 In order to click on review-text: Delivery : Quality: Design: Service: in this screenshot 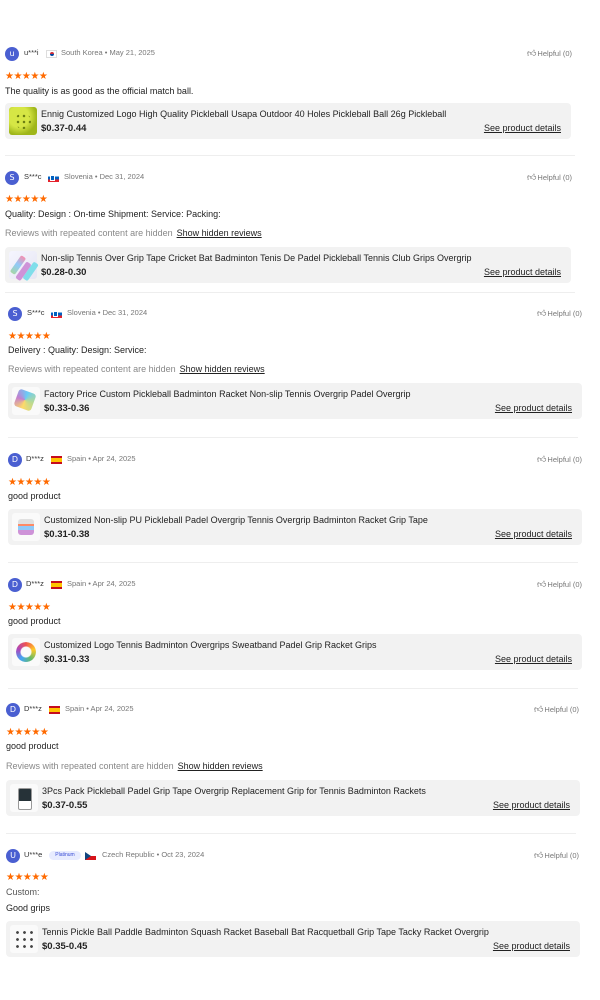, I will do `click(77, 350)`.